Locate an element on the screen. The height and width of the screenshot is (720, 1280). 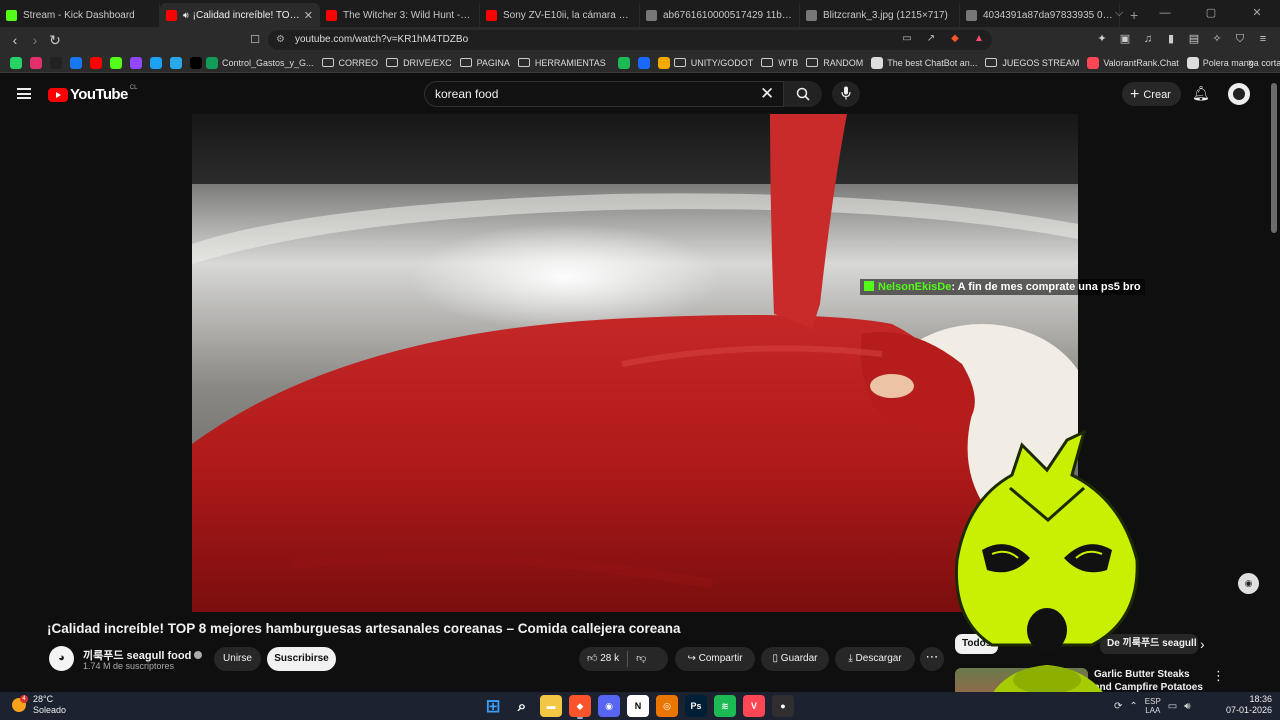
vpn-icon: ⛉ is located at coordinates (1240, 39).